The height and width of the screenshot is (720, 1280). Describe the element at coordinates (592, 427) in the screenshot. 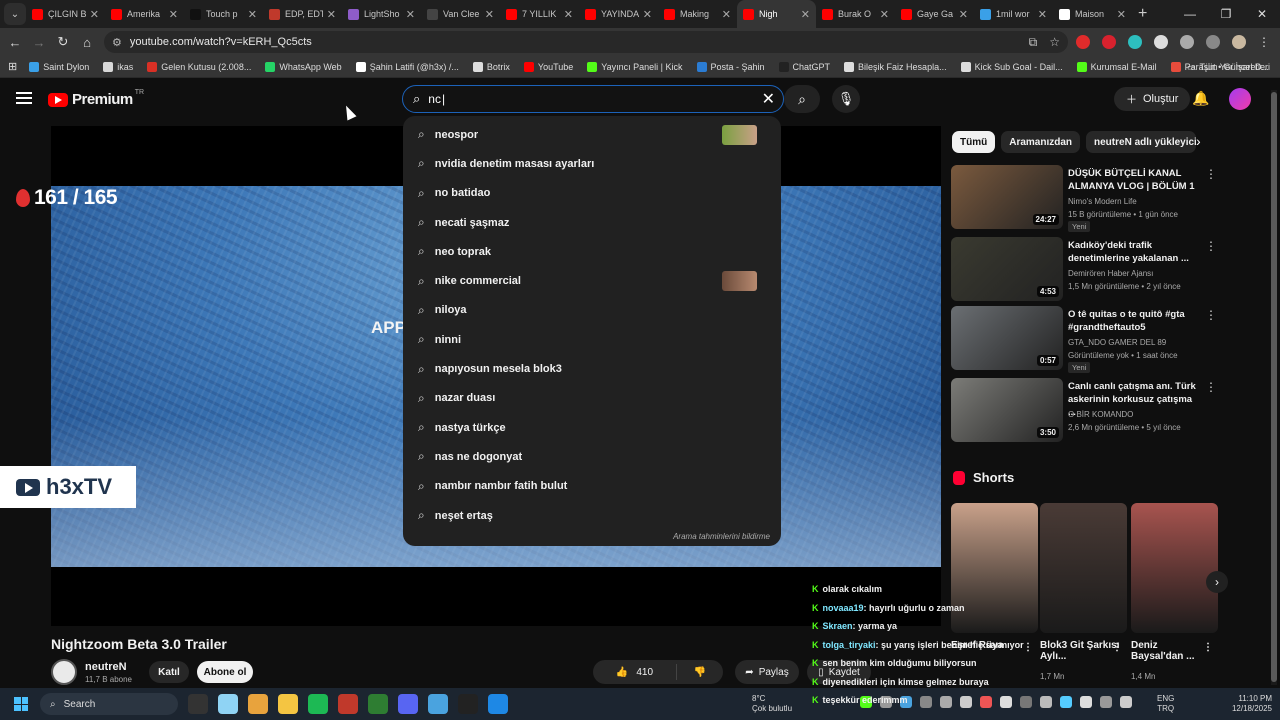

I see `search-suggestion: ⌕ nastya türkçe` at that location.